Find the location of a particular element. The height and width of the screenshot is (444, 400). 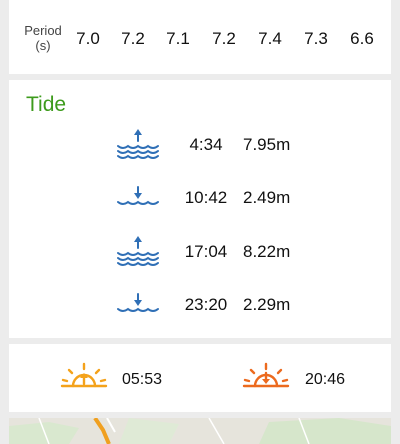

map-graphic is located at coordinates (200, 431).